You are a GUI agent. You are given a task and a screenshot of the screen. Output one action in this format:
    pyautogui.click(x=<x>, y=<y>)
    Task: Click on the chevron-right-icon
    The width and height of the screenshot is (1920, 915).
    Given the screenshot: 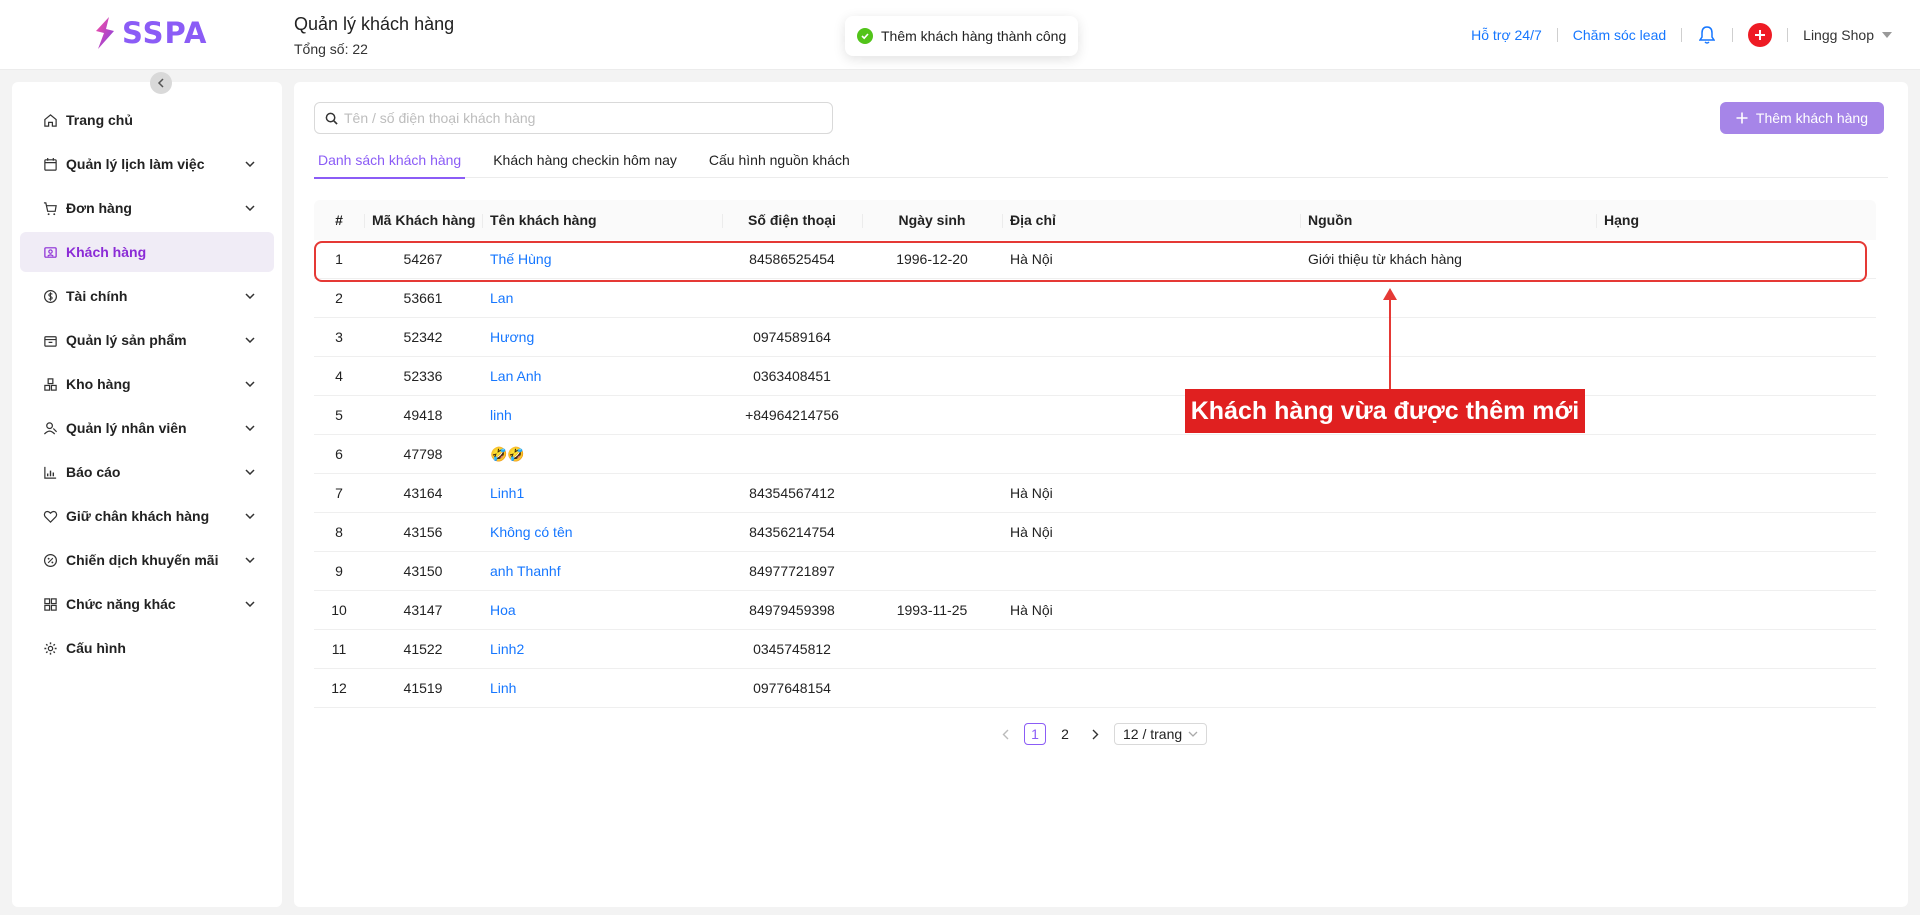 What is the action you would take?
    pyautogui.click(x=1095, y=734)
    